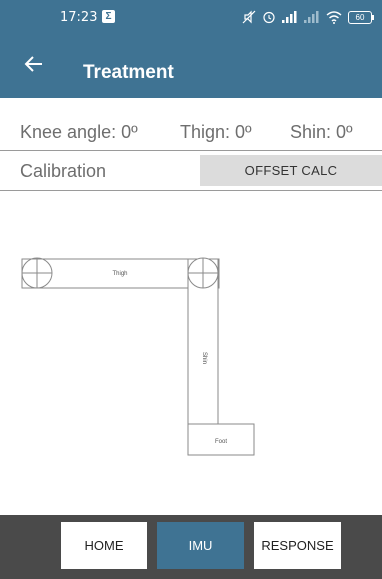 This screenshot has height=579, width=382. I want to click on wifi-icon, so click(334, 17).